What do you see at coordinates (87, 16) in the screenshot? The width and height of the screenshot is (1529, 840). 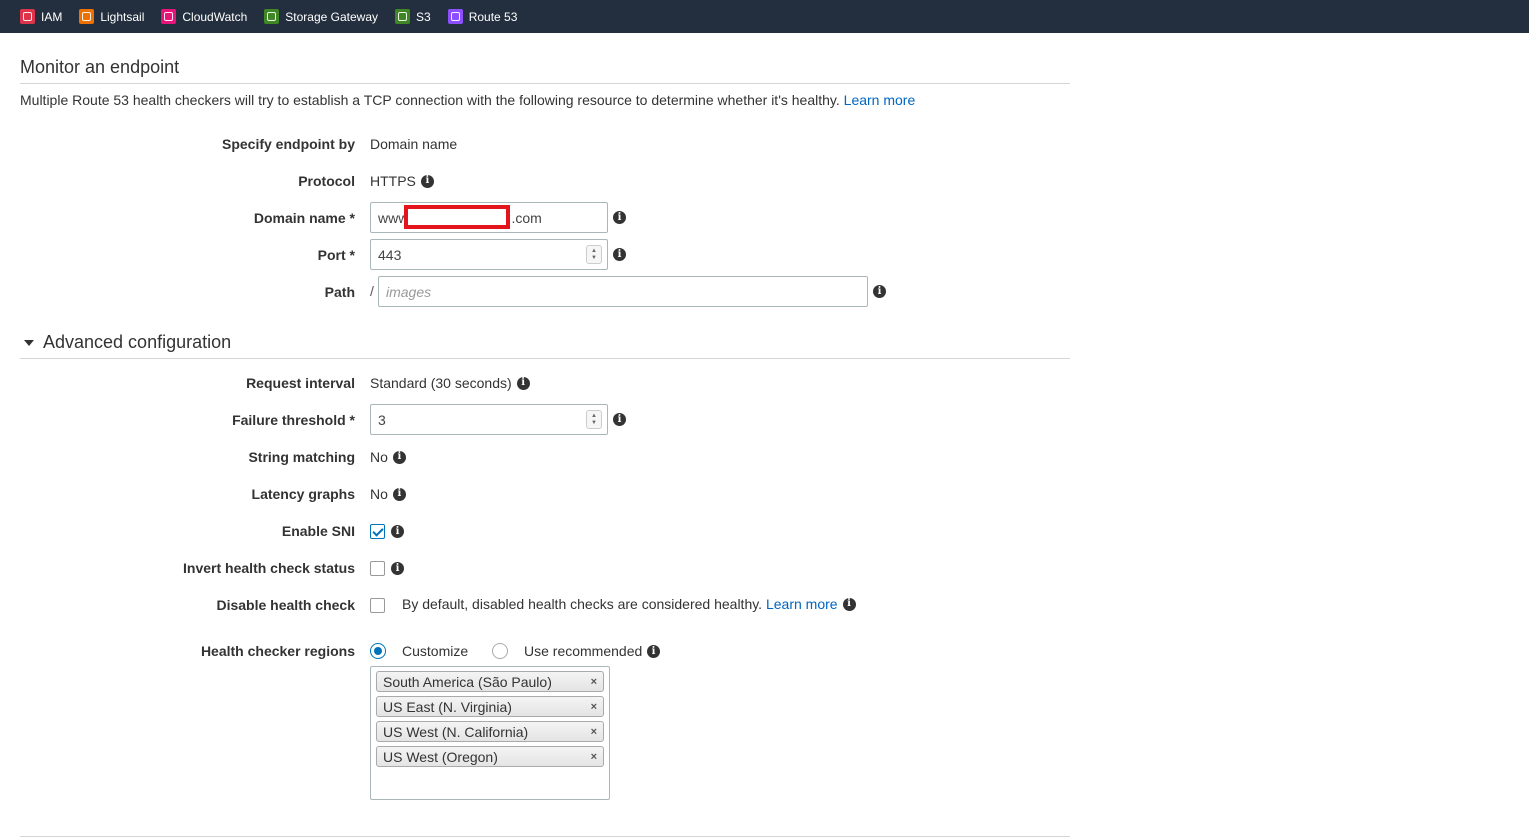 I see `lightsail-icon` at bounding box center [87, 16].